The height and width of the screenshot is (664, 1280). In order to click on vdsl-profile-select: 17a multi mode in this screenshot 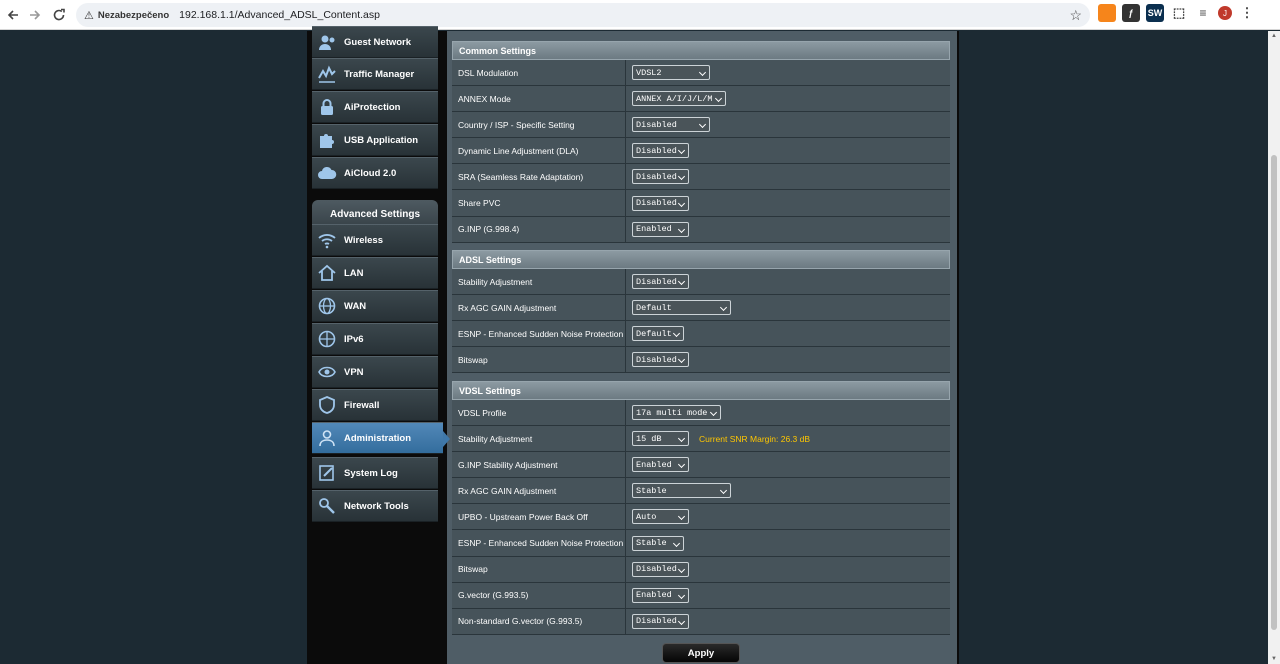, I will do `click(676, 413)`.